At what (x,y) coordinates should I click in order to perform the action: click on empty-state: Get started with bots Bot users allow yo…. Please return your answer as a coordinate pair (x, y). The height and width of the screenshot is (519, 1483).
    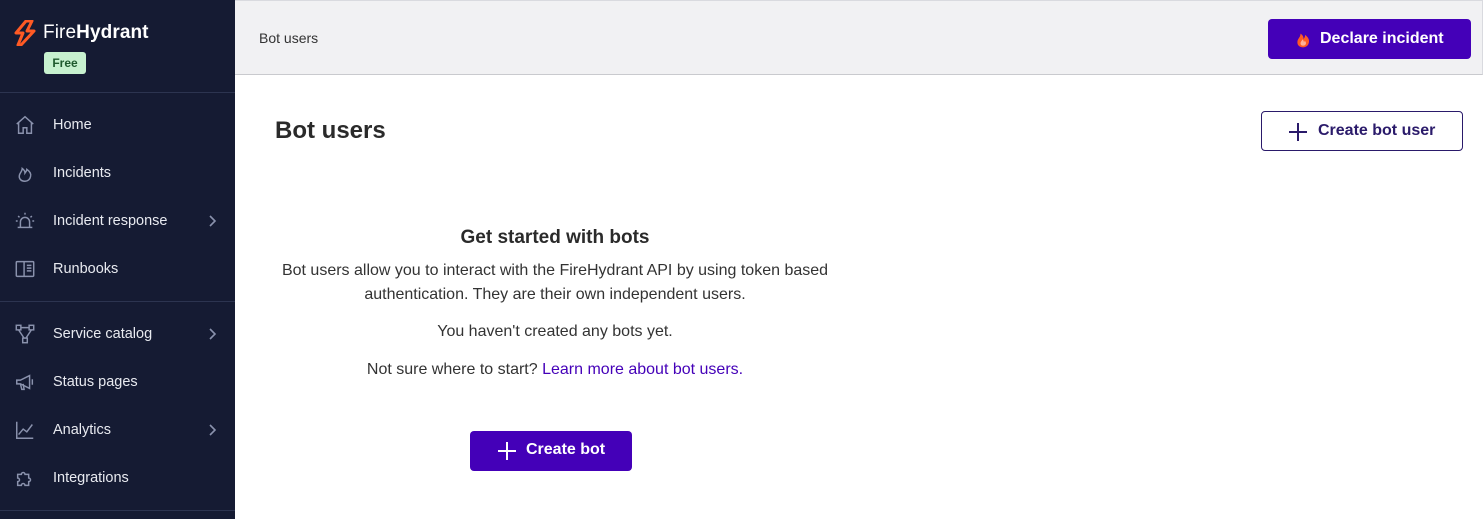
    Looking at the image, I should click on (555, 302).